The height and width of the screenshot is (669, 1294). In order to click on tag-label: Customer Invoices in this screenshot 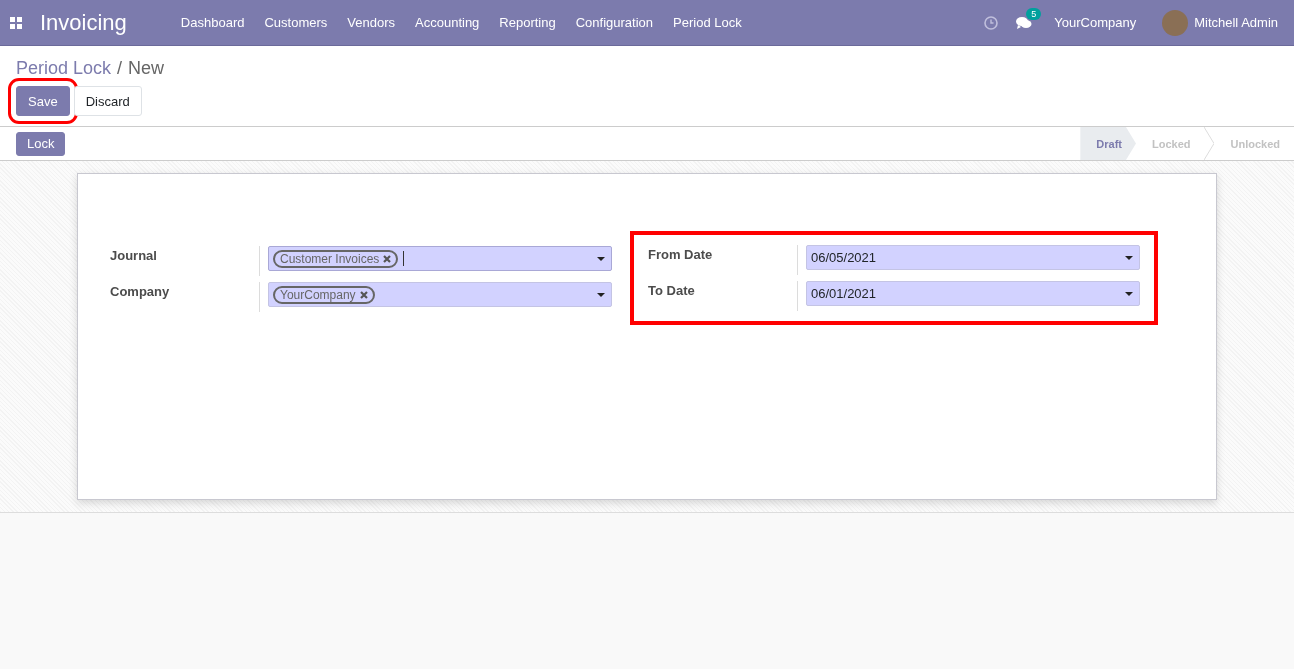, I will do `click(330, 258)`.